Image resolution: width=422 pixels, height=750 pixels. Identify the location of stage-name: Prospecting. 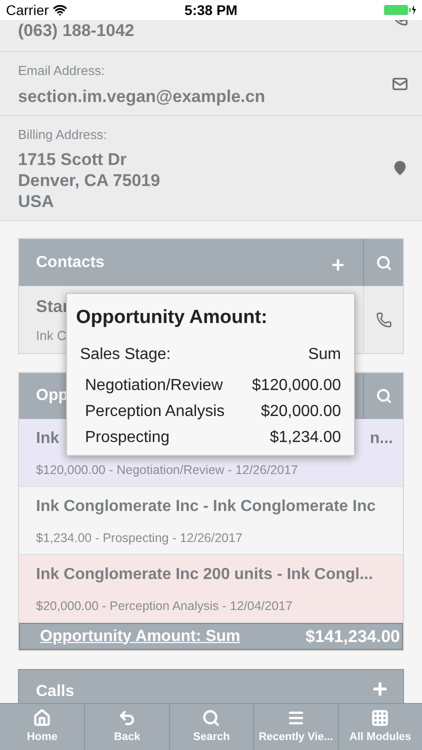
(127, 438).